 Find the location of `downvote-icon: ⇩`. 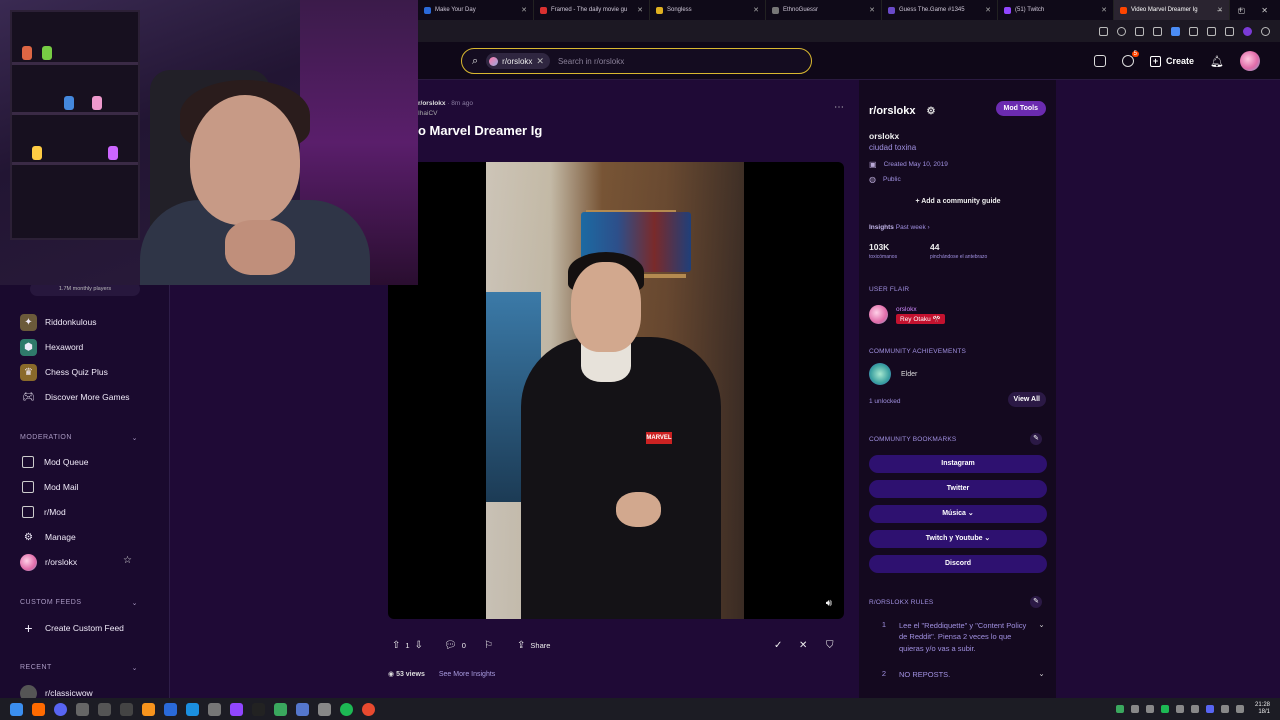

downvote-icon: ⇩ is located at coordinates (419, 645).